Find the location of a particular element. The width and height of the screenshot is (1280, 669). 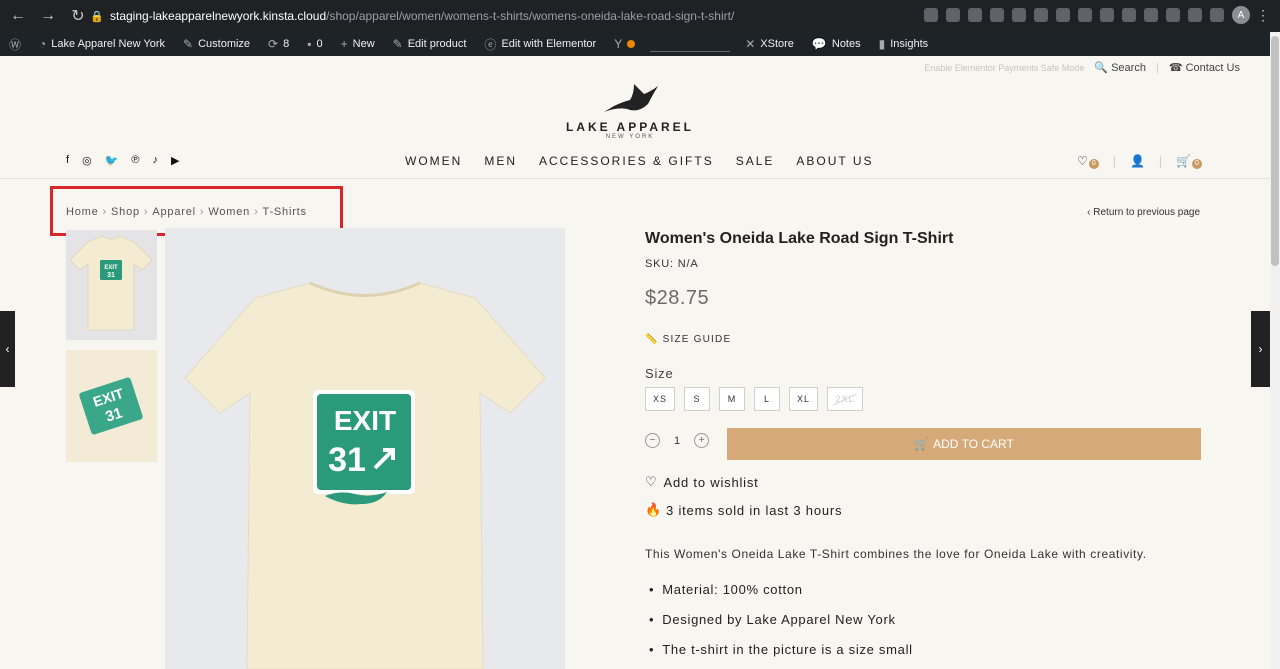

product-sku: SKU: N/A is located at coordinates (672, 264).